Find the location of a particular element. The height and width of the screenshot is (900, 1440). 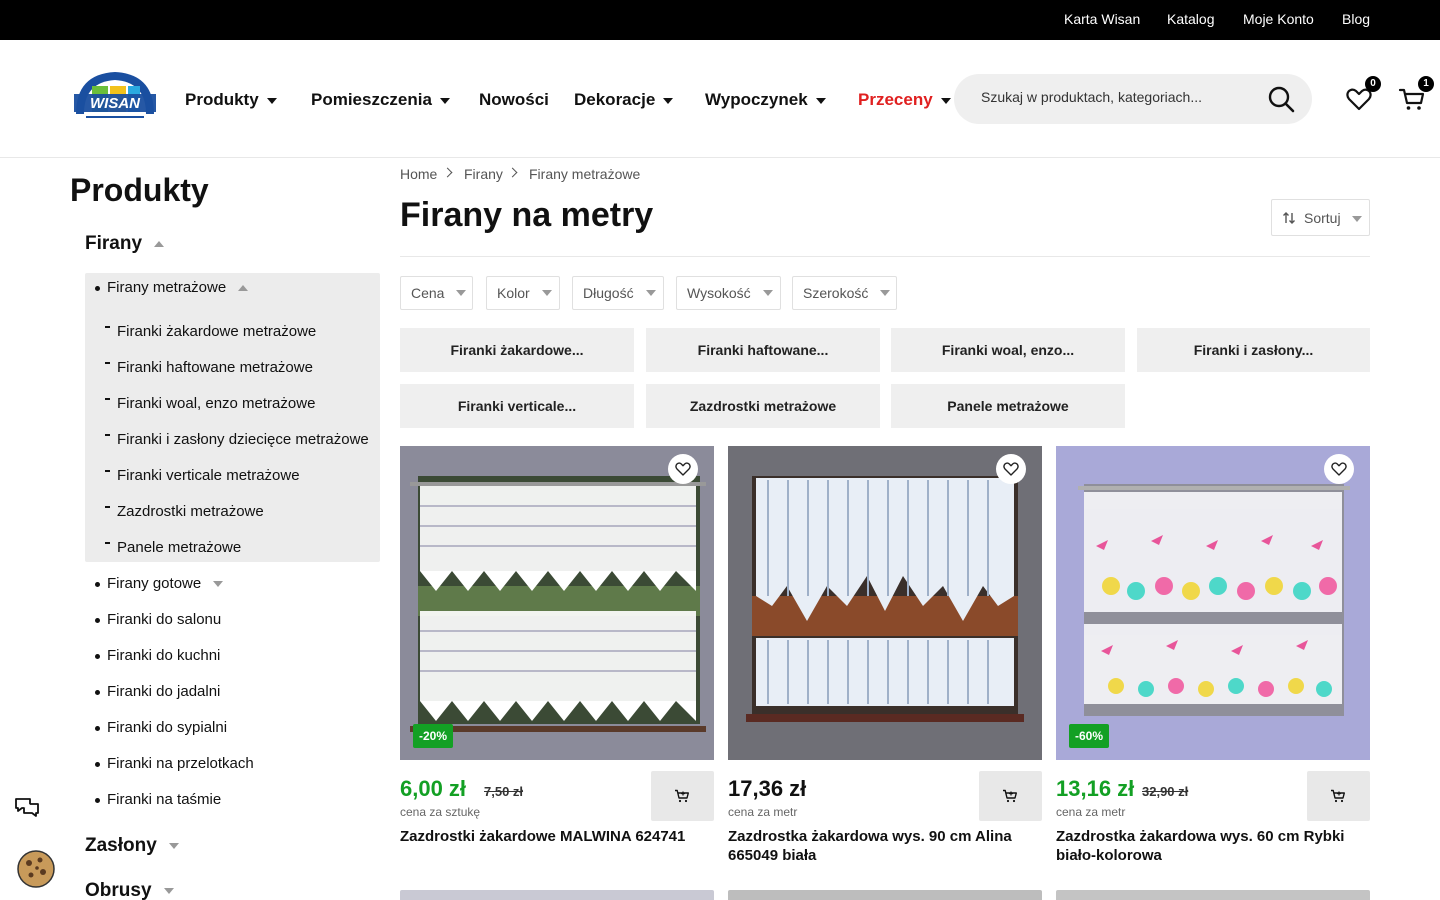

sidebar-item-firany-metrazowe: Firany metrażowe is located at coordinates (172, 287).